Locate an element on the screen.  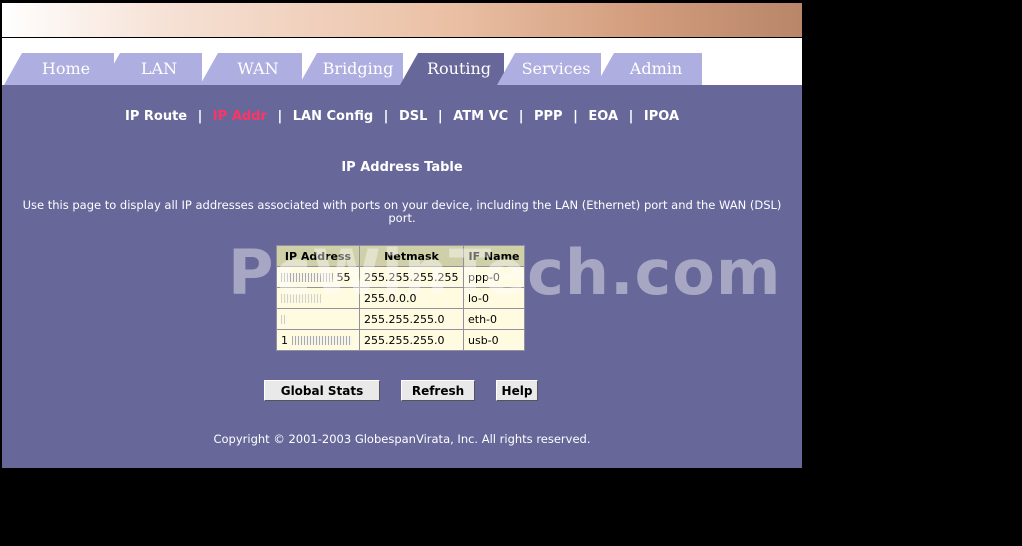
subnav-eoa: EOA is located at coordinates (603, 116).